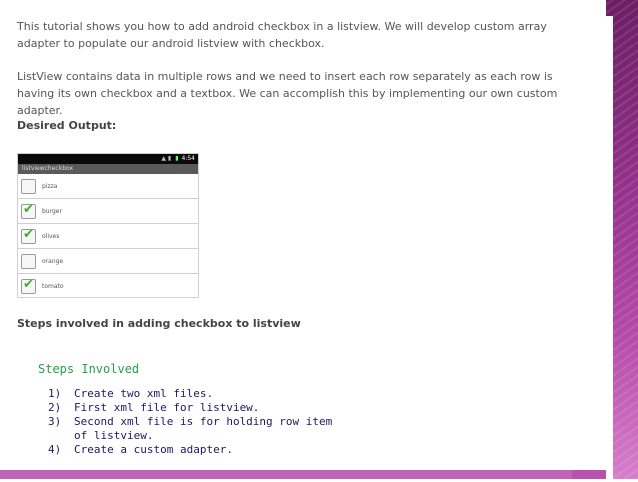  I want to click on status-time: 4:54, so click(188, 158).